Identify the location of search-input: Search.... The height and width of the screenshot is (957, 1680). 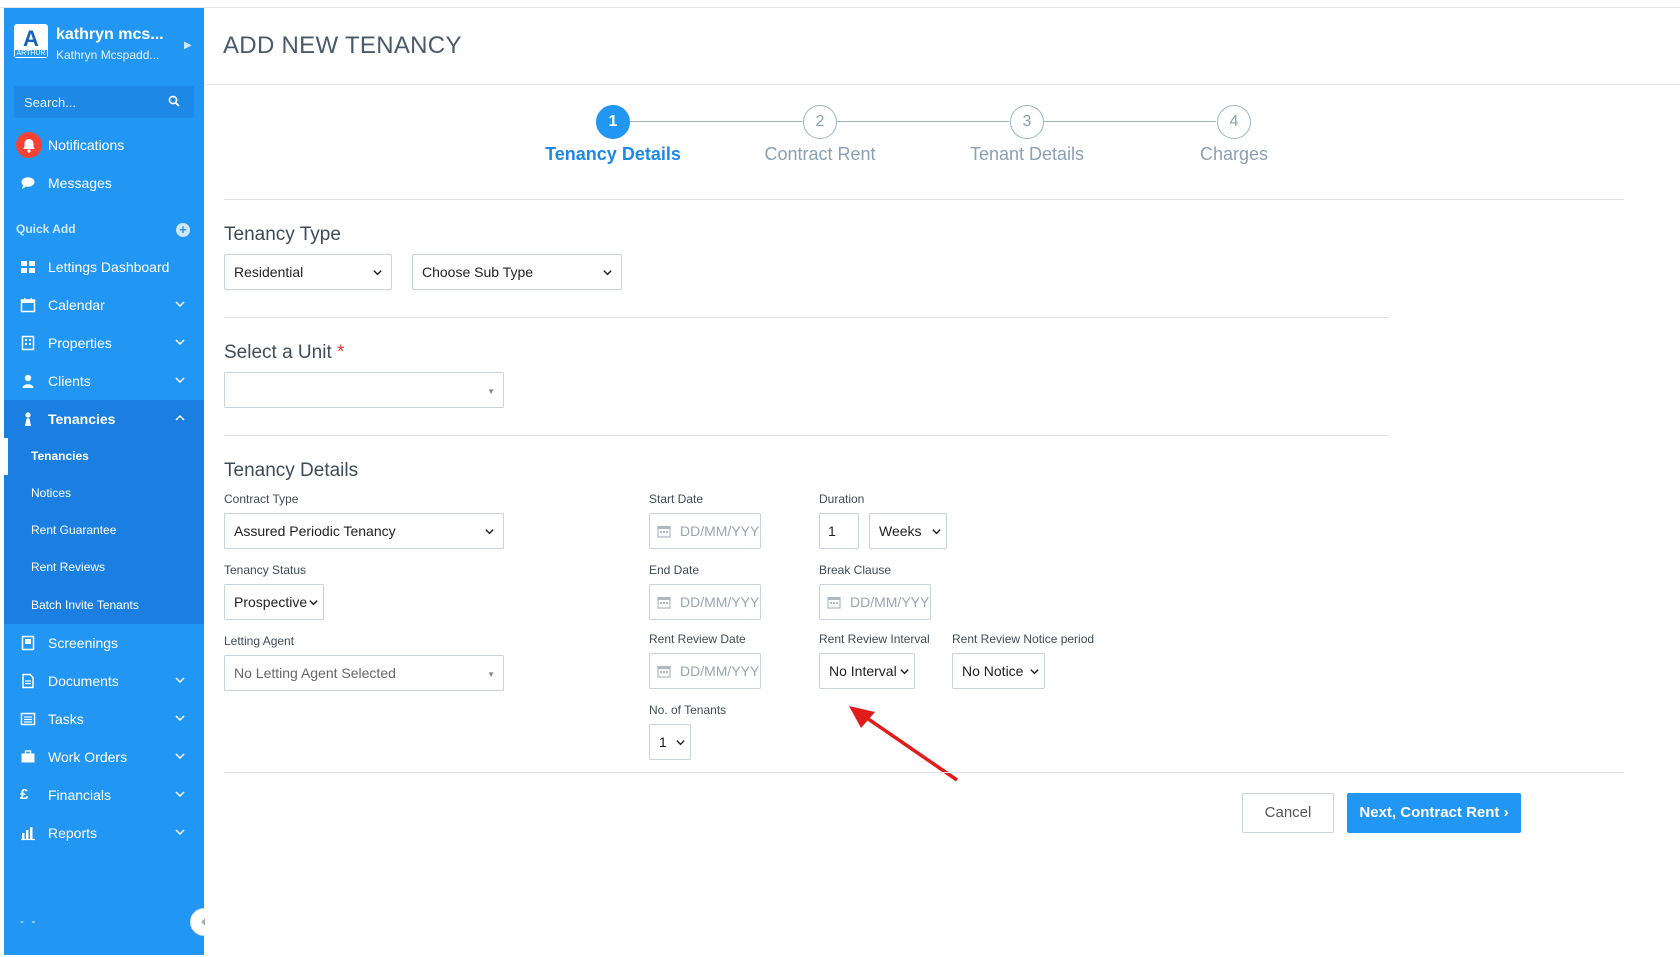
(50, 102).